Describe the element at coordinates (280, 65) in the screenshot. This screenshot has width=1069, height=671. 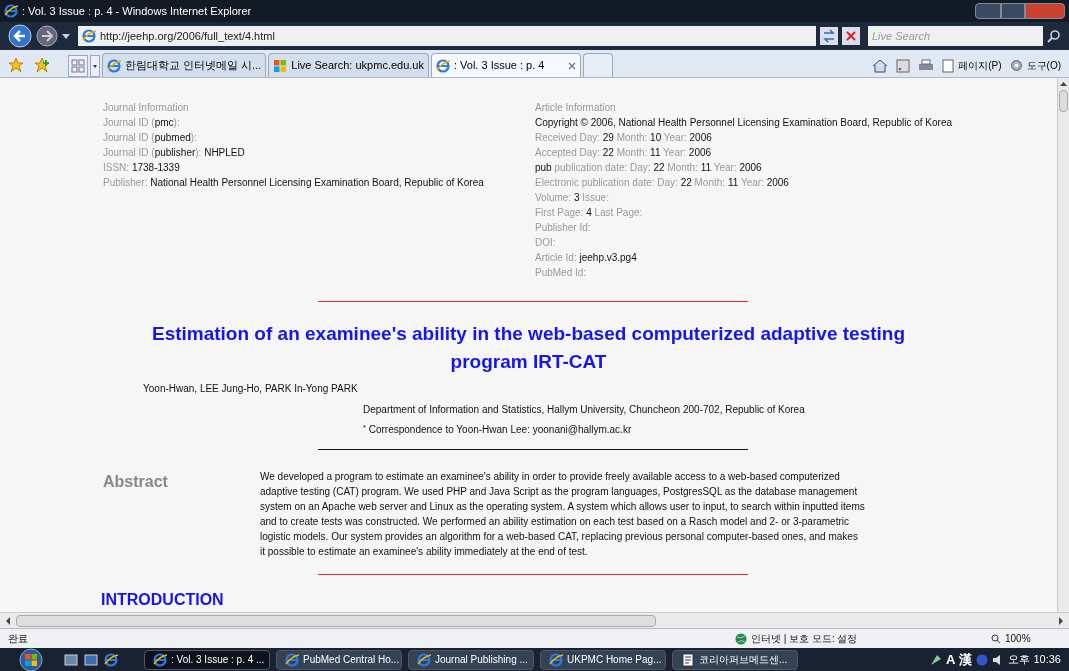
I see `windows-logo-icon` at that location.